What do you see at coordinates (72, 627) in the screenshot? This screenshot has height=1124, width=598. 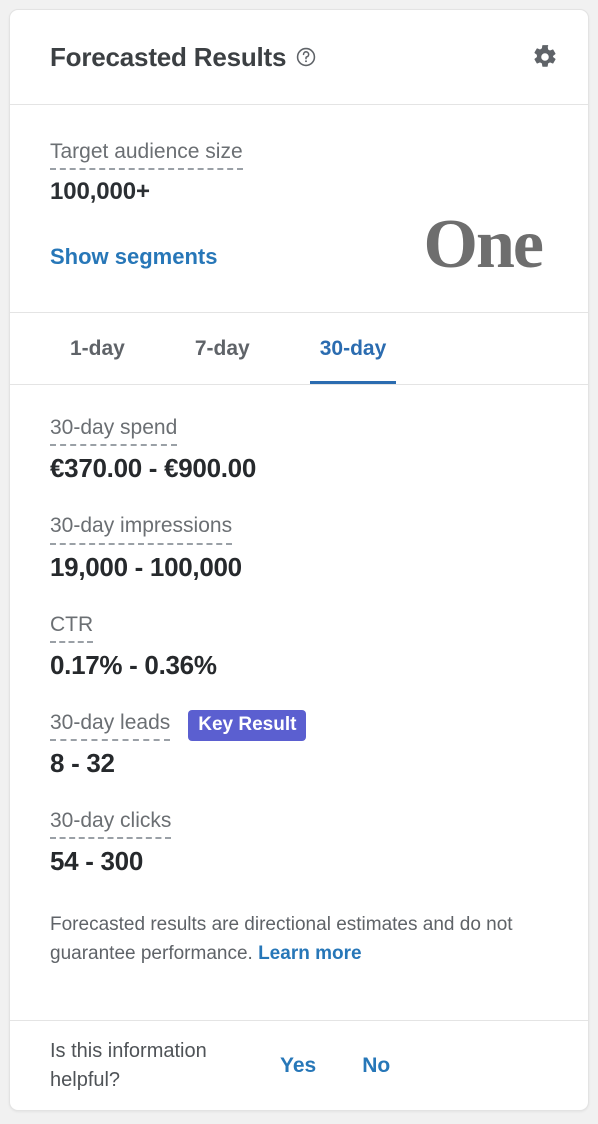 I see `metric-label-ctr: CTR` at bounding box center [72, 627].